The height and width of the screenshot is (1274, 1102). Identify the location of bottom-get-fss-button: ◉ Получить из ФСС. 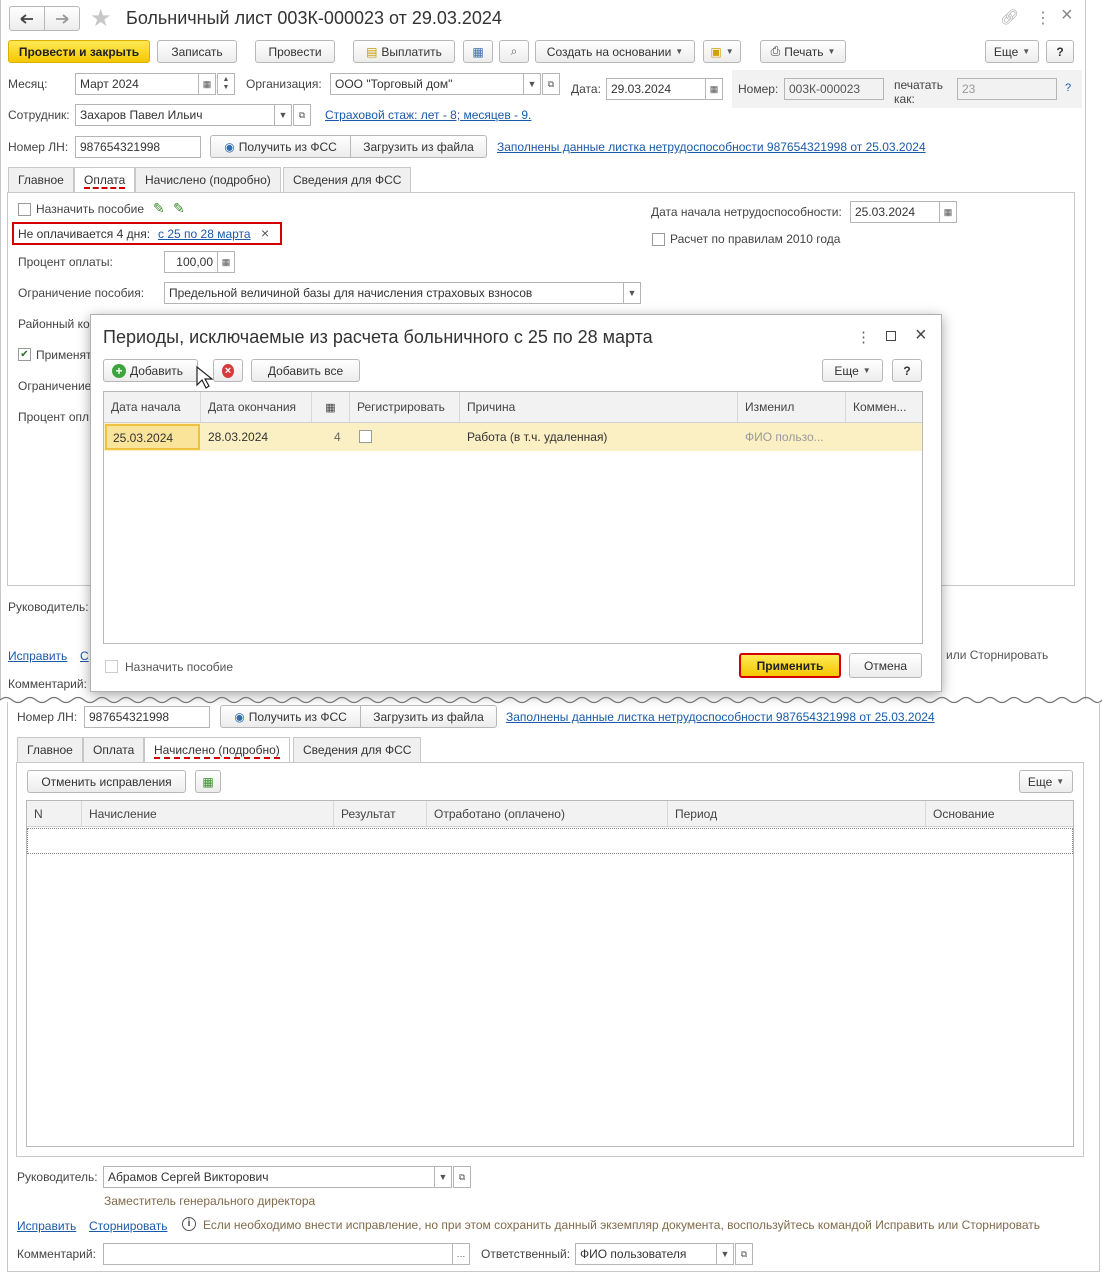
(290, 716).